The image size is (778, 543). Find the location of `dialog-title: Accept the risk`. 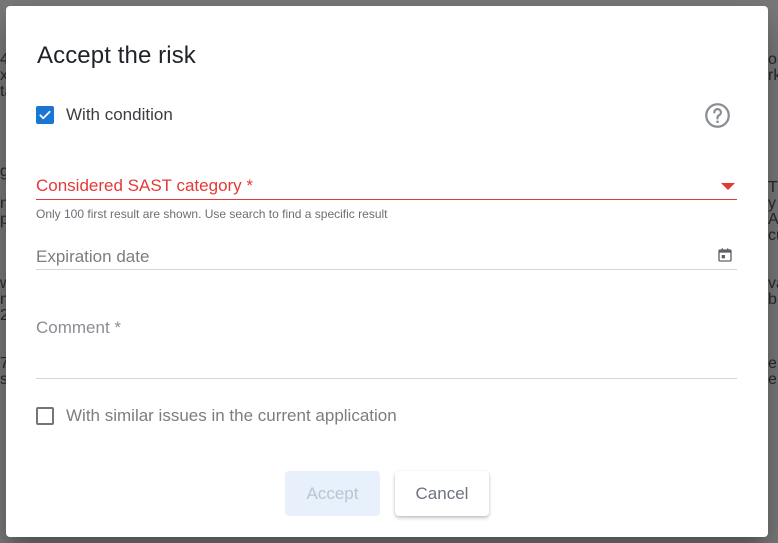

dialog-title: Accept the risk is located at coordinates (116, 55).